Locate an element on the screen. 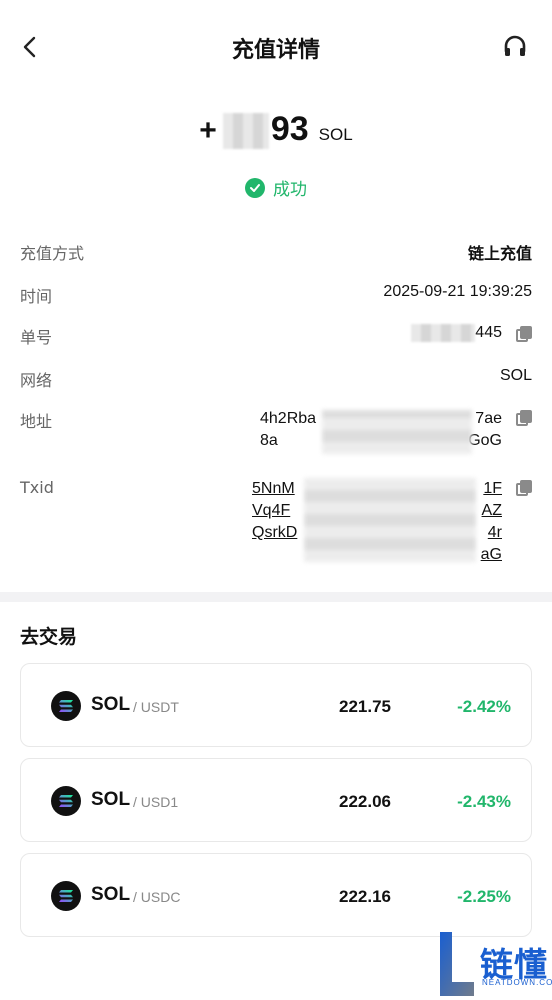 This screenshot has width=552, height=1000. pair-change: -2.42% is located at coordinates (484, 706).